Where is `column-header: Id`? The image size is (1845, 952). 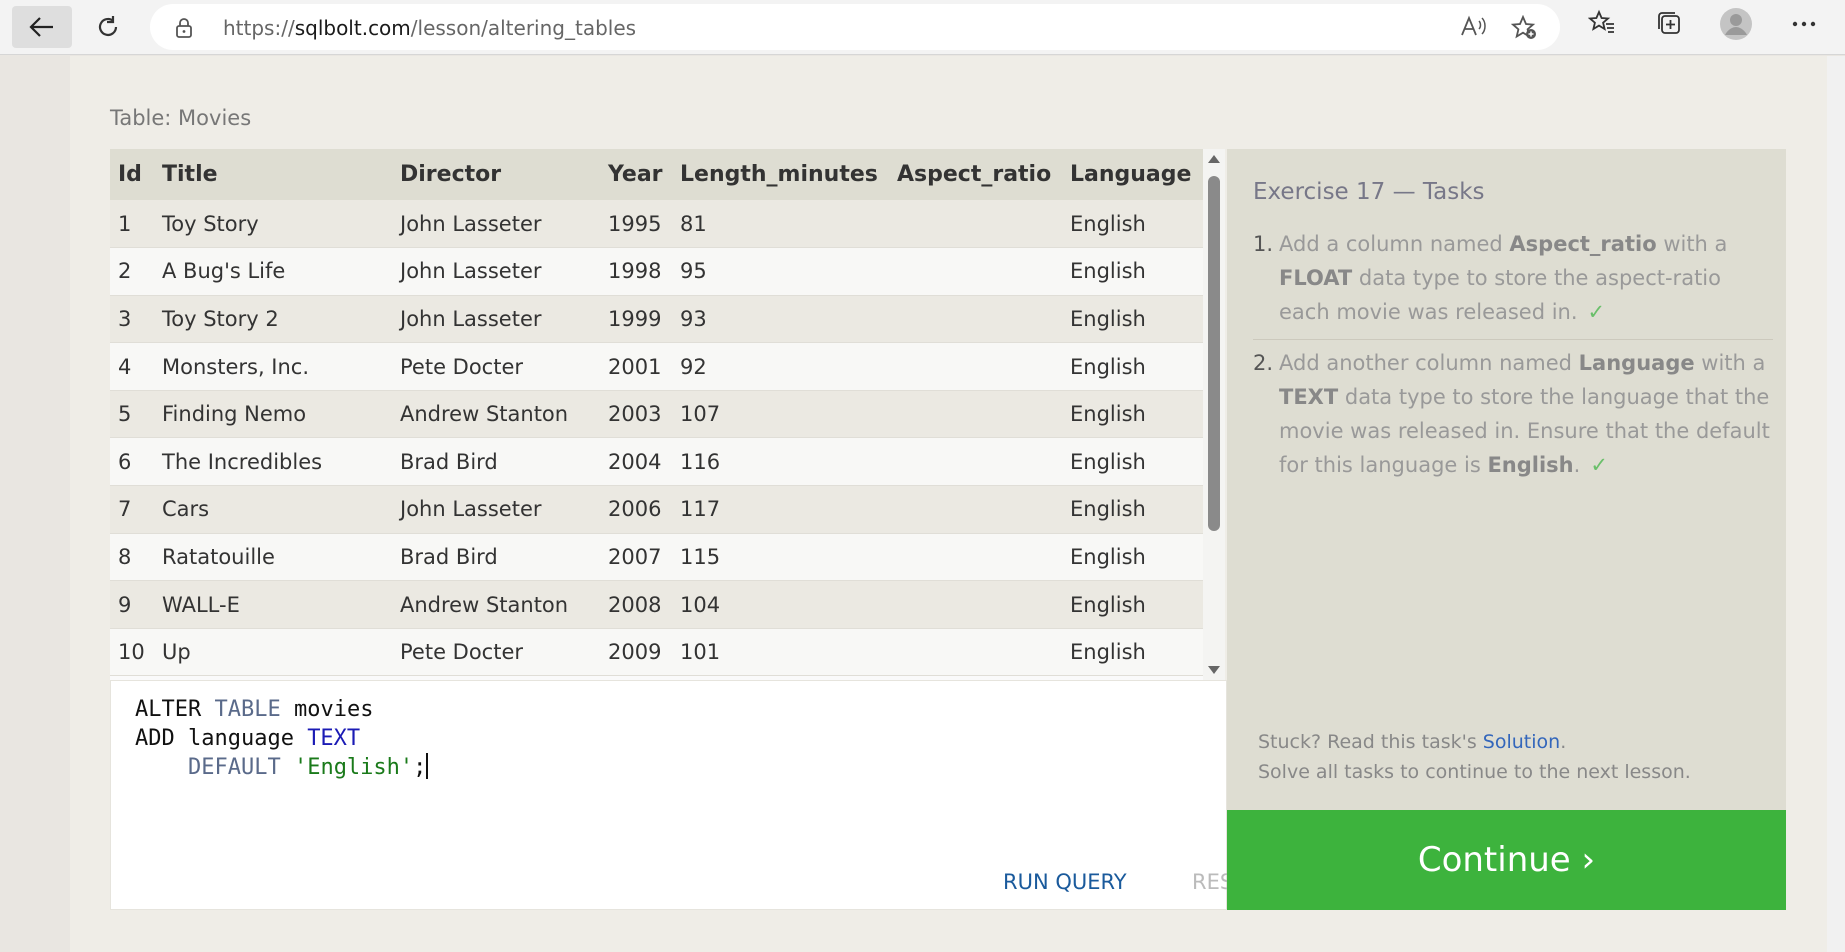 column-header: Id is located at coordinates (132, 174).